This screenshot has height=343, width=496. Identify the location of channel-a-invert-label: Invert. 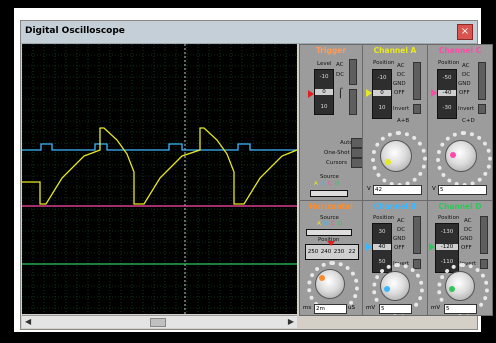
(401, 109).